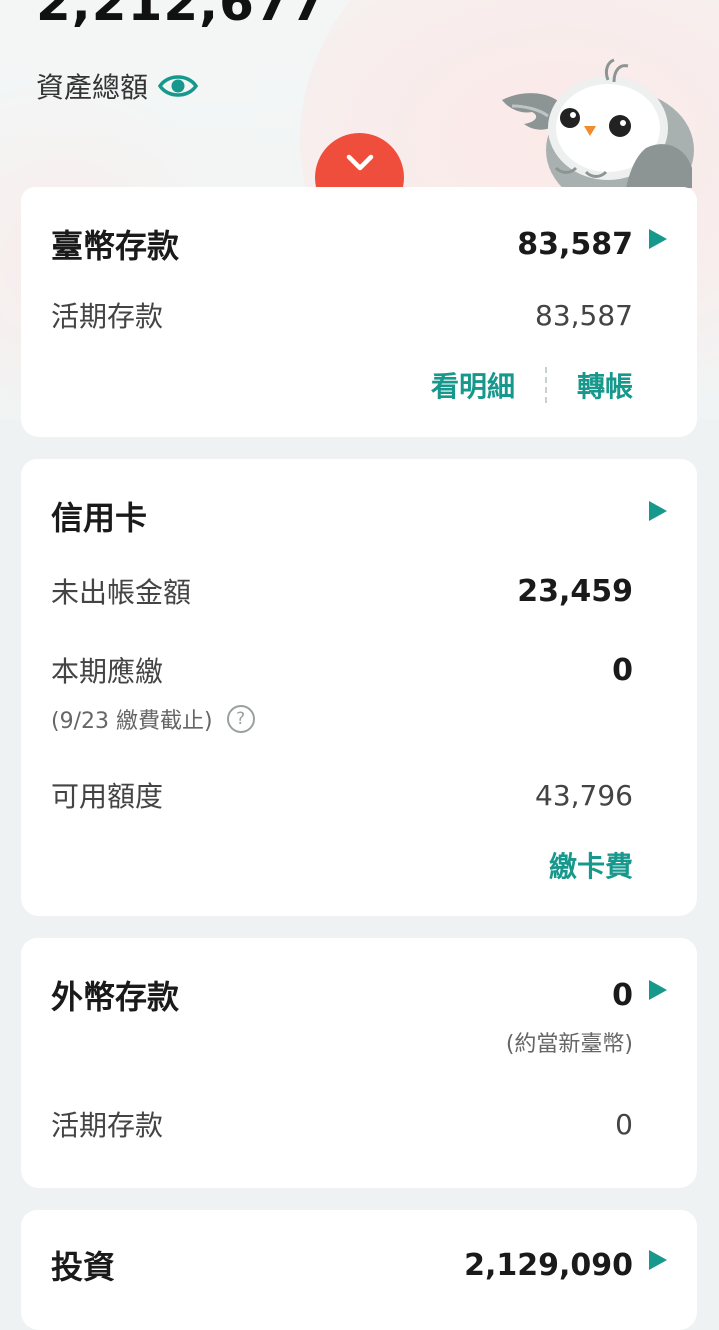  I want to click on unbilled-label: 未出帳金額, so click(121, 592).